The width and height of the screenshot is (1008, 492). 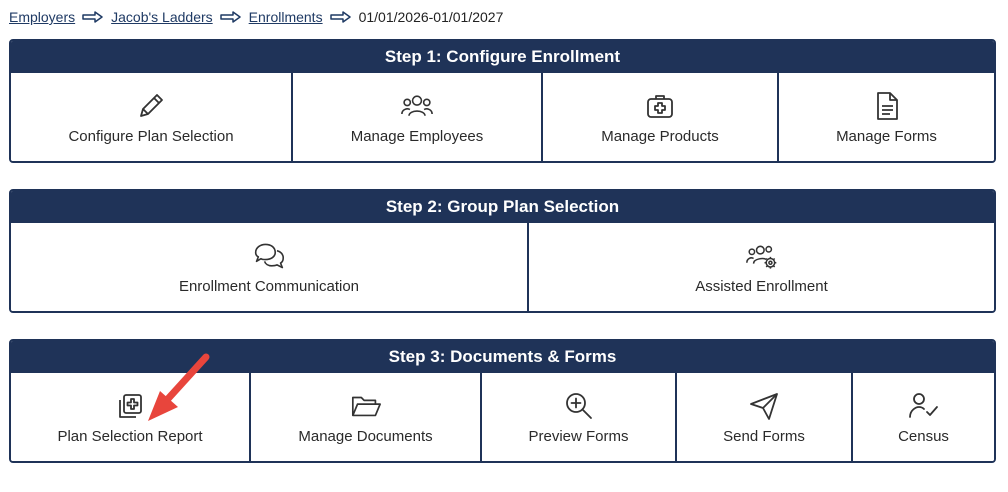 I want to click on paper-plane-icon, so click(x=764, y=406).